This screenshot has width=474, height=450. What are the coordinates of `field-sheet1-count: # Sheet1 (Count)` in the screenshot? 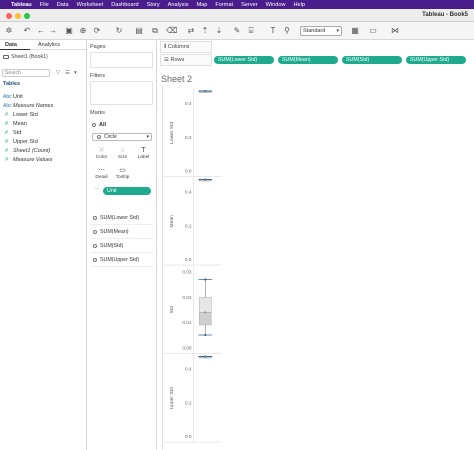 It's located at (26, 151).